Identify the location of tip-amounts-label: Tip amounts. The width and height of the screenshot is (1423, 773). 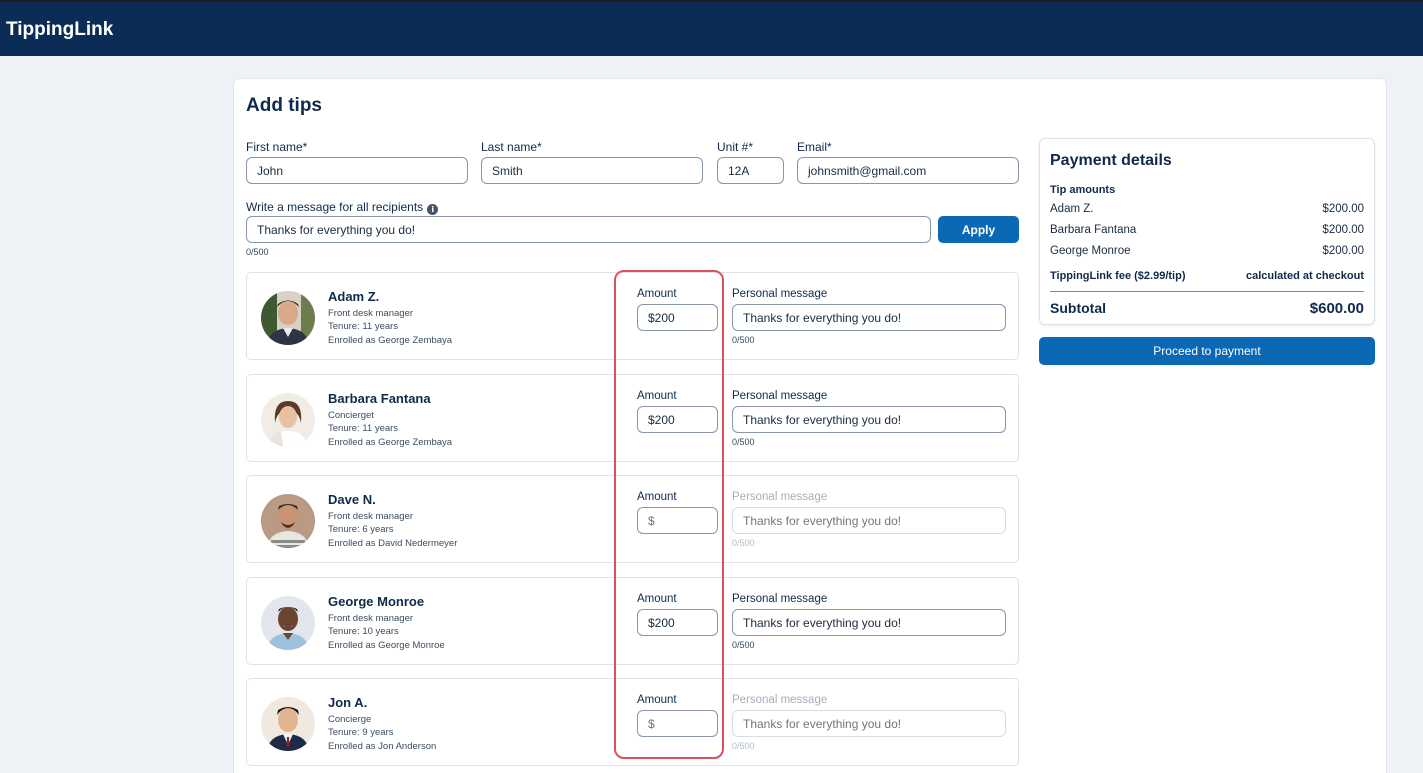
(1083, 190).